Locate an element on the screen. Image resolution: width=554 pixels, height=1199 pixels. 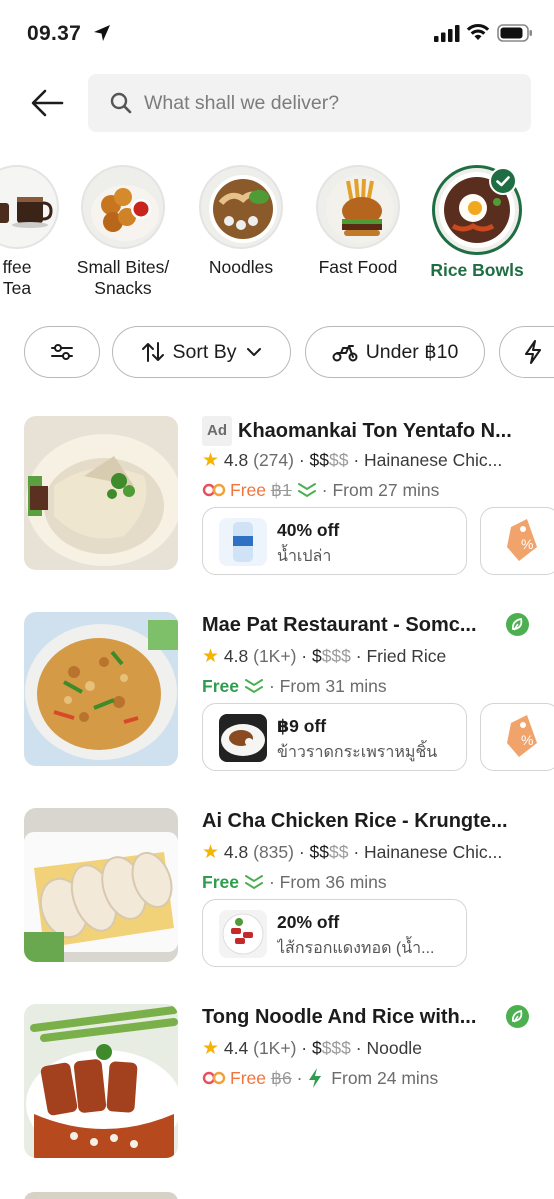
sort-by-button: Sort By is located at coordinates (201, 352).